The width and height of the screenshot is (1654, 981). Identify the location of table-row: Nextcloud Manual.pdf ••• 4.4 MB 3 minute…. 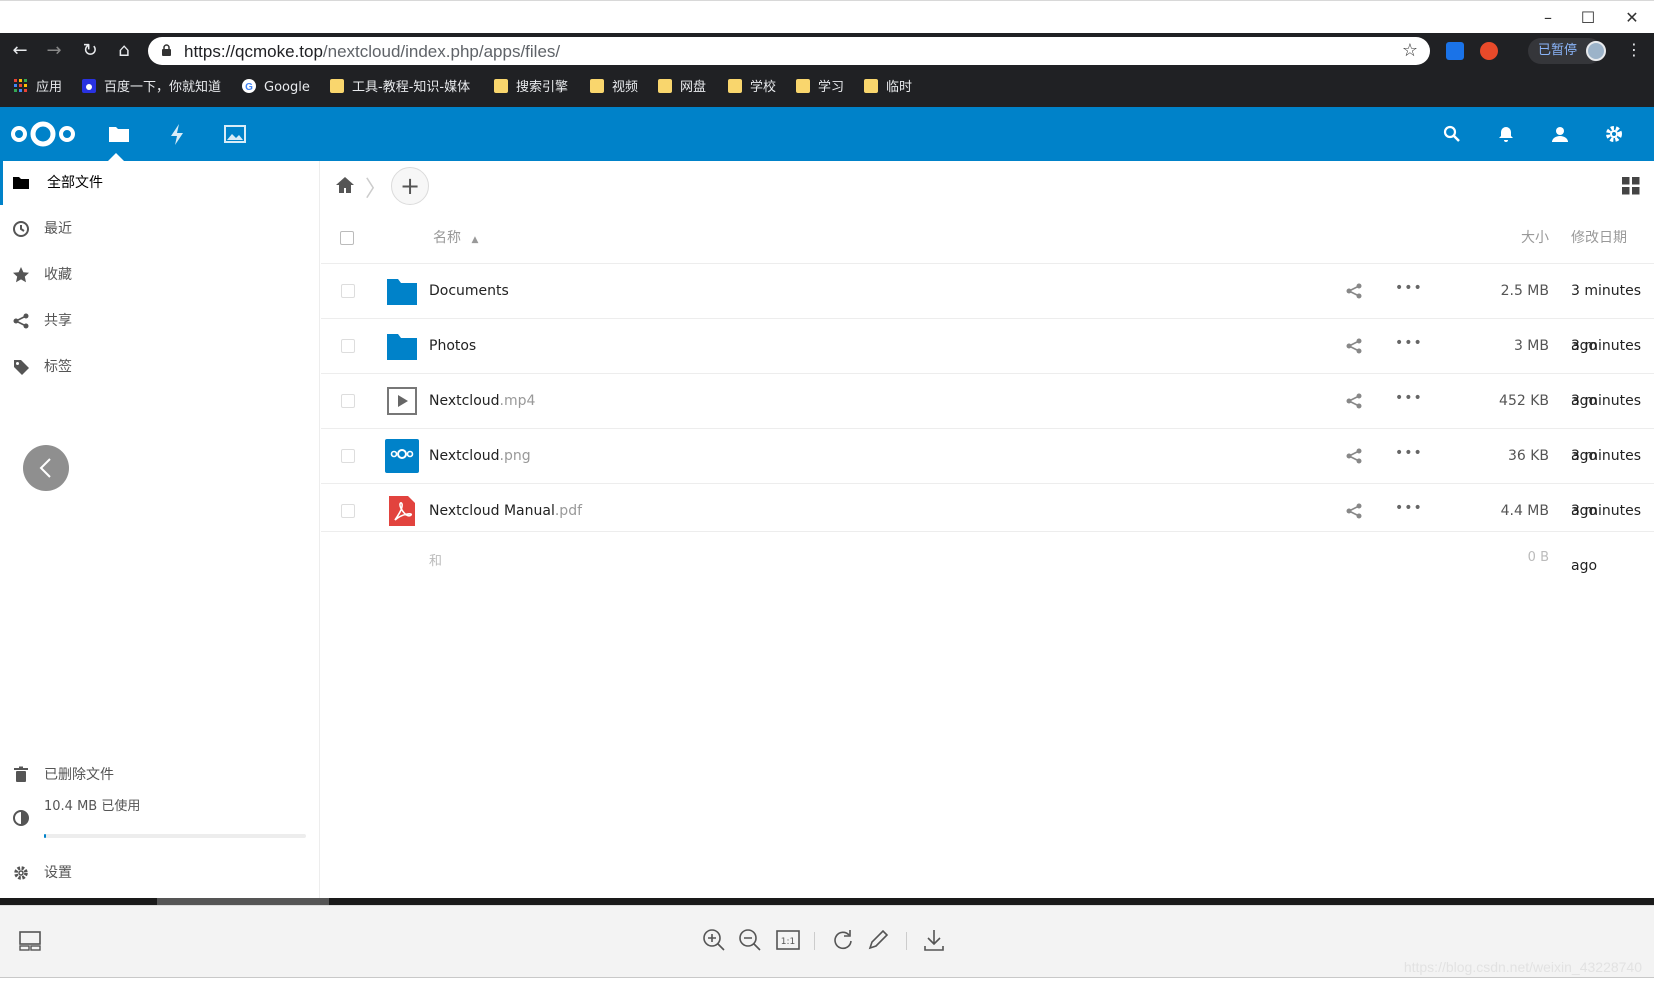
(987, 528).